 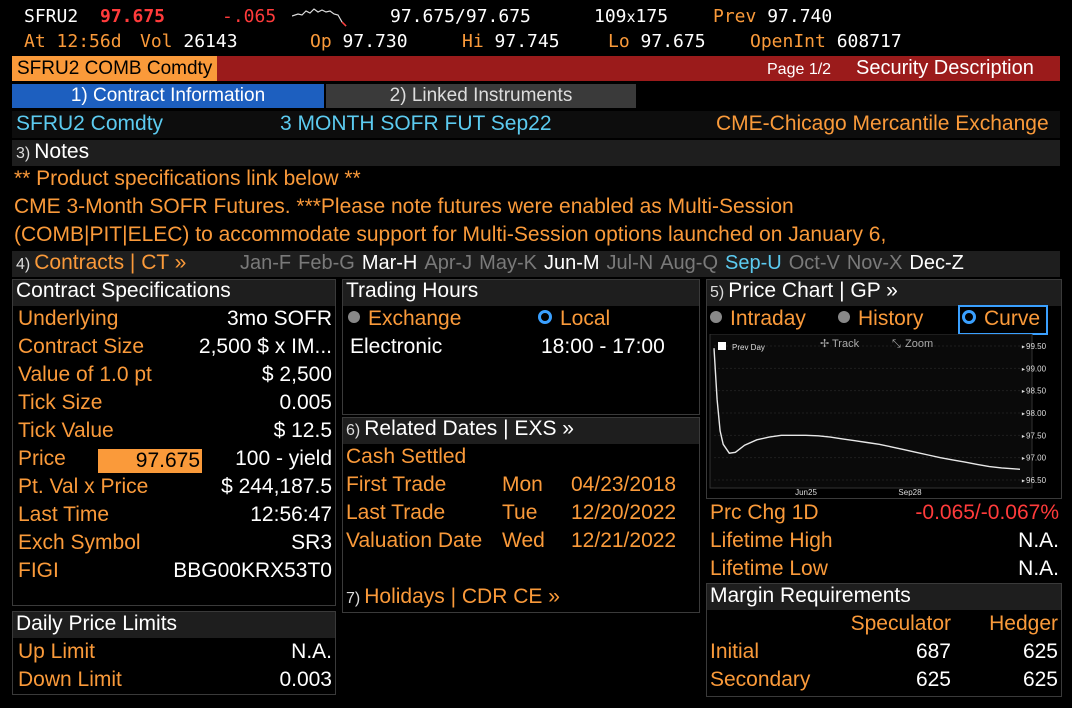 I want to click on up-limit-value: N.A., so click(x=311, y=651).